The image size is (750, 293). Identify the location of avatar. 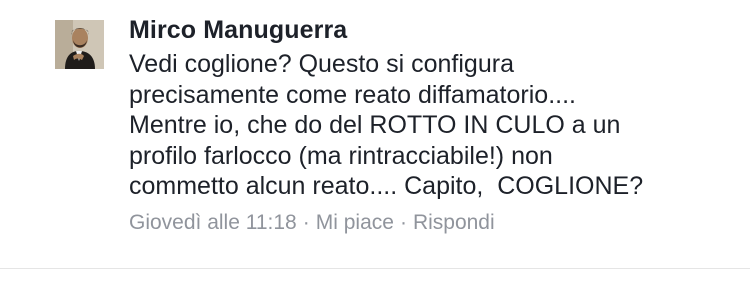
(79, 44).